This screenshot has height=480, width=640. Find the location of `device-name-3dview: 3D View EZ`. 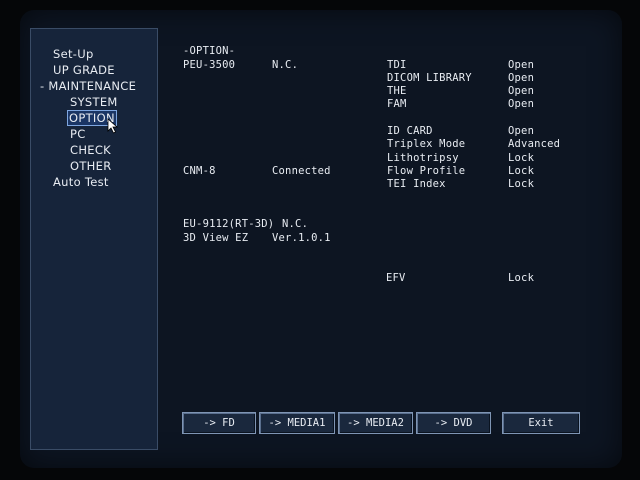

device-name-3dview: 3D View EZ is located at coordinates (216, 238).